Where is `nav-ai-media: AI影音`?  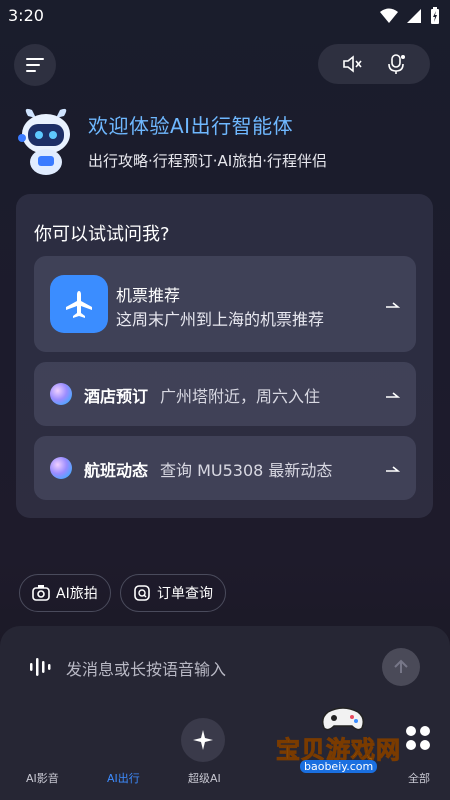 nav-ai-media: AI影音 is located at coordinates (42, 778).